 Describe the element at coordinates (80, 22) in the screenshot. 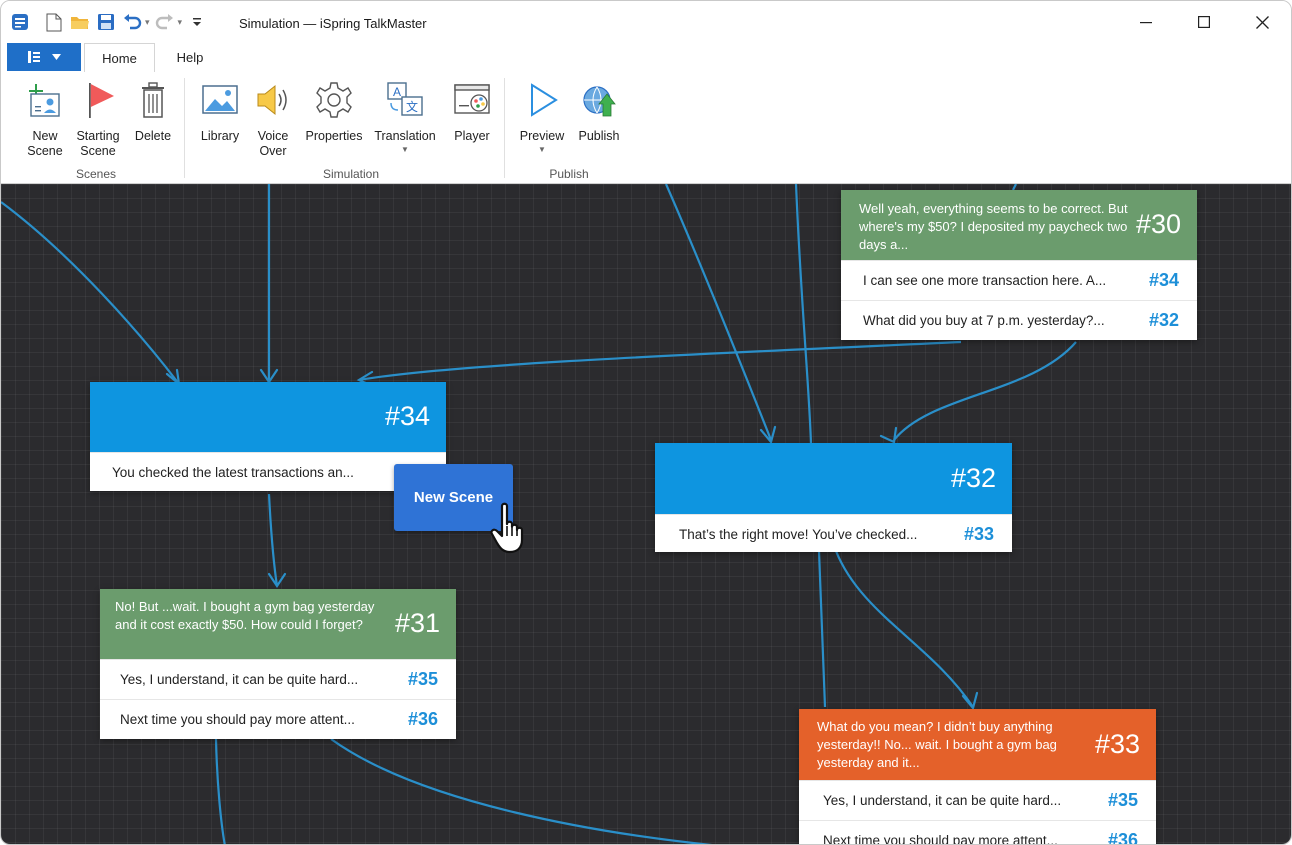

I see `open-folder-icon` at that location.